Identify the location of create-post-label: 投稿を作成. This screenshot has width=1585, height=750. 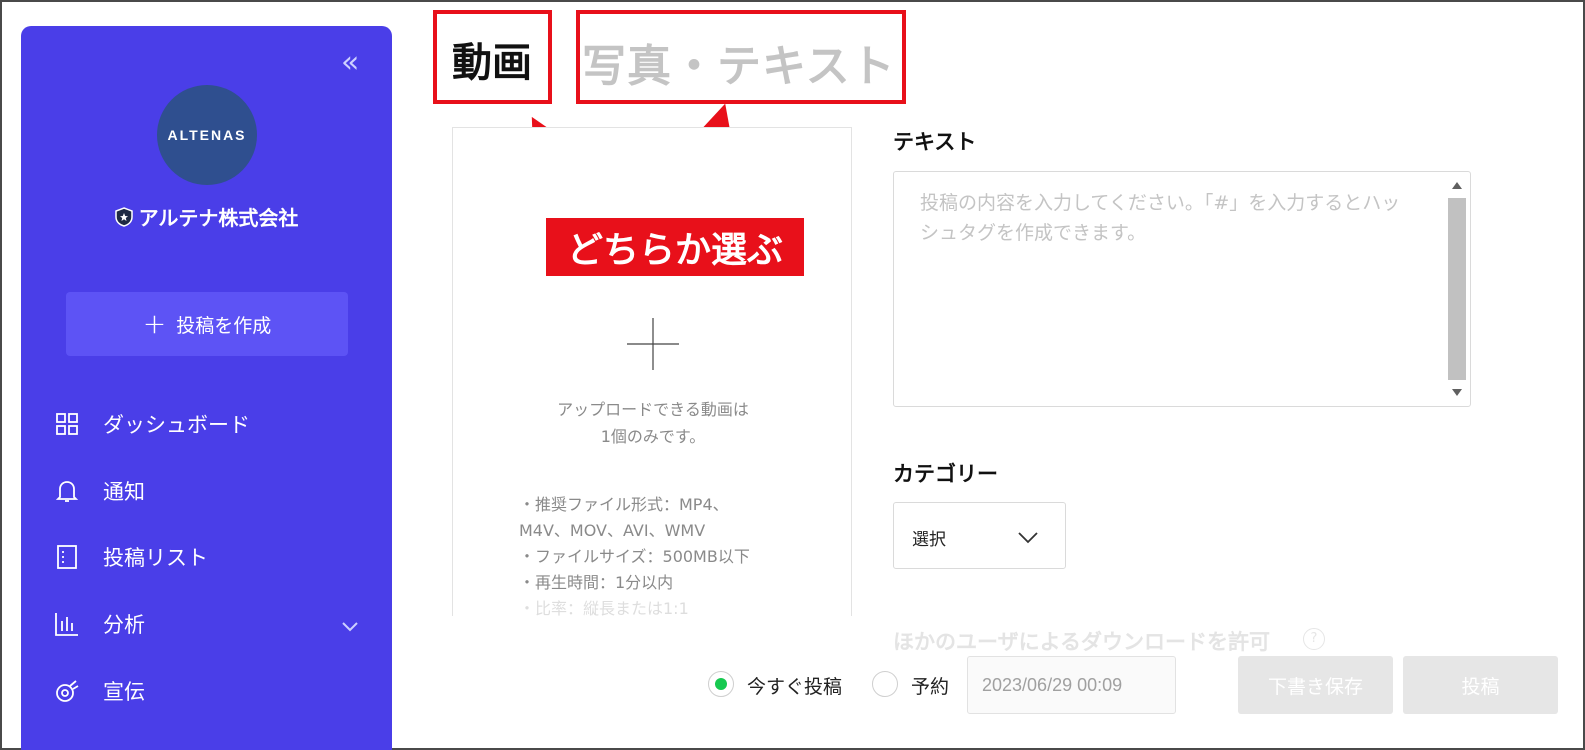
(224, 325).